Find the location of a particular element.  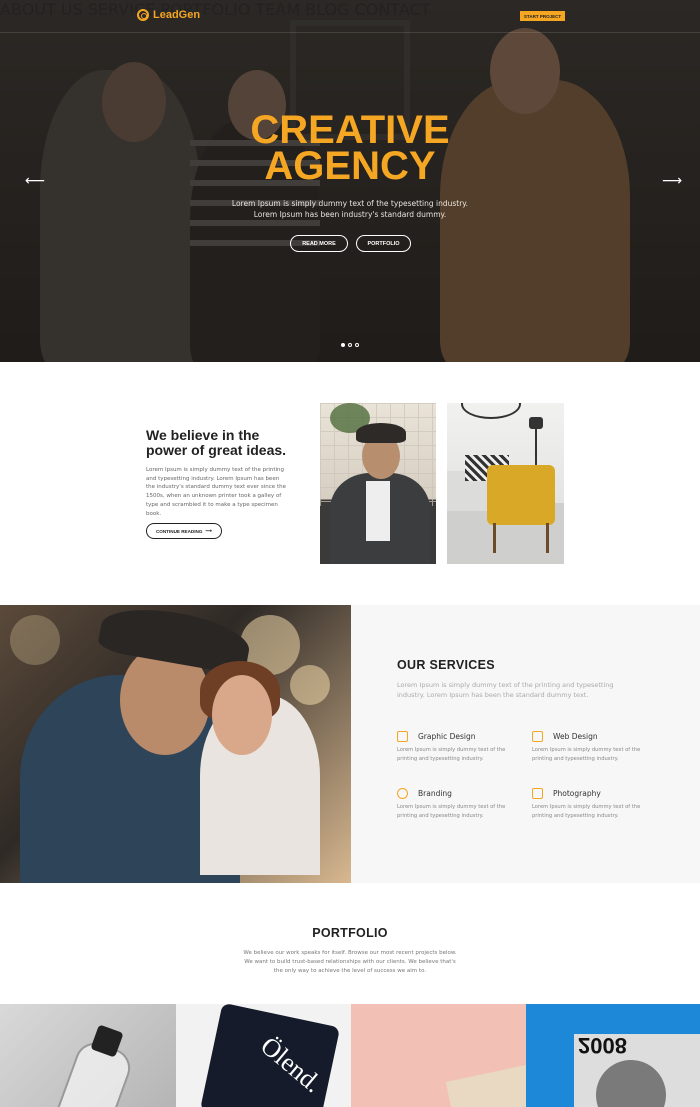

service-name: Web Design is located at coordinates (575, 736).